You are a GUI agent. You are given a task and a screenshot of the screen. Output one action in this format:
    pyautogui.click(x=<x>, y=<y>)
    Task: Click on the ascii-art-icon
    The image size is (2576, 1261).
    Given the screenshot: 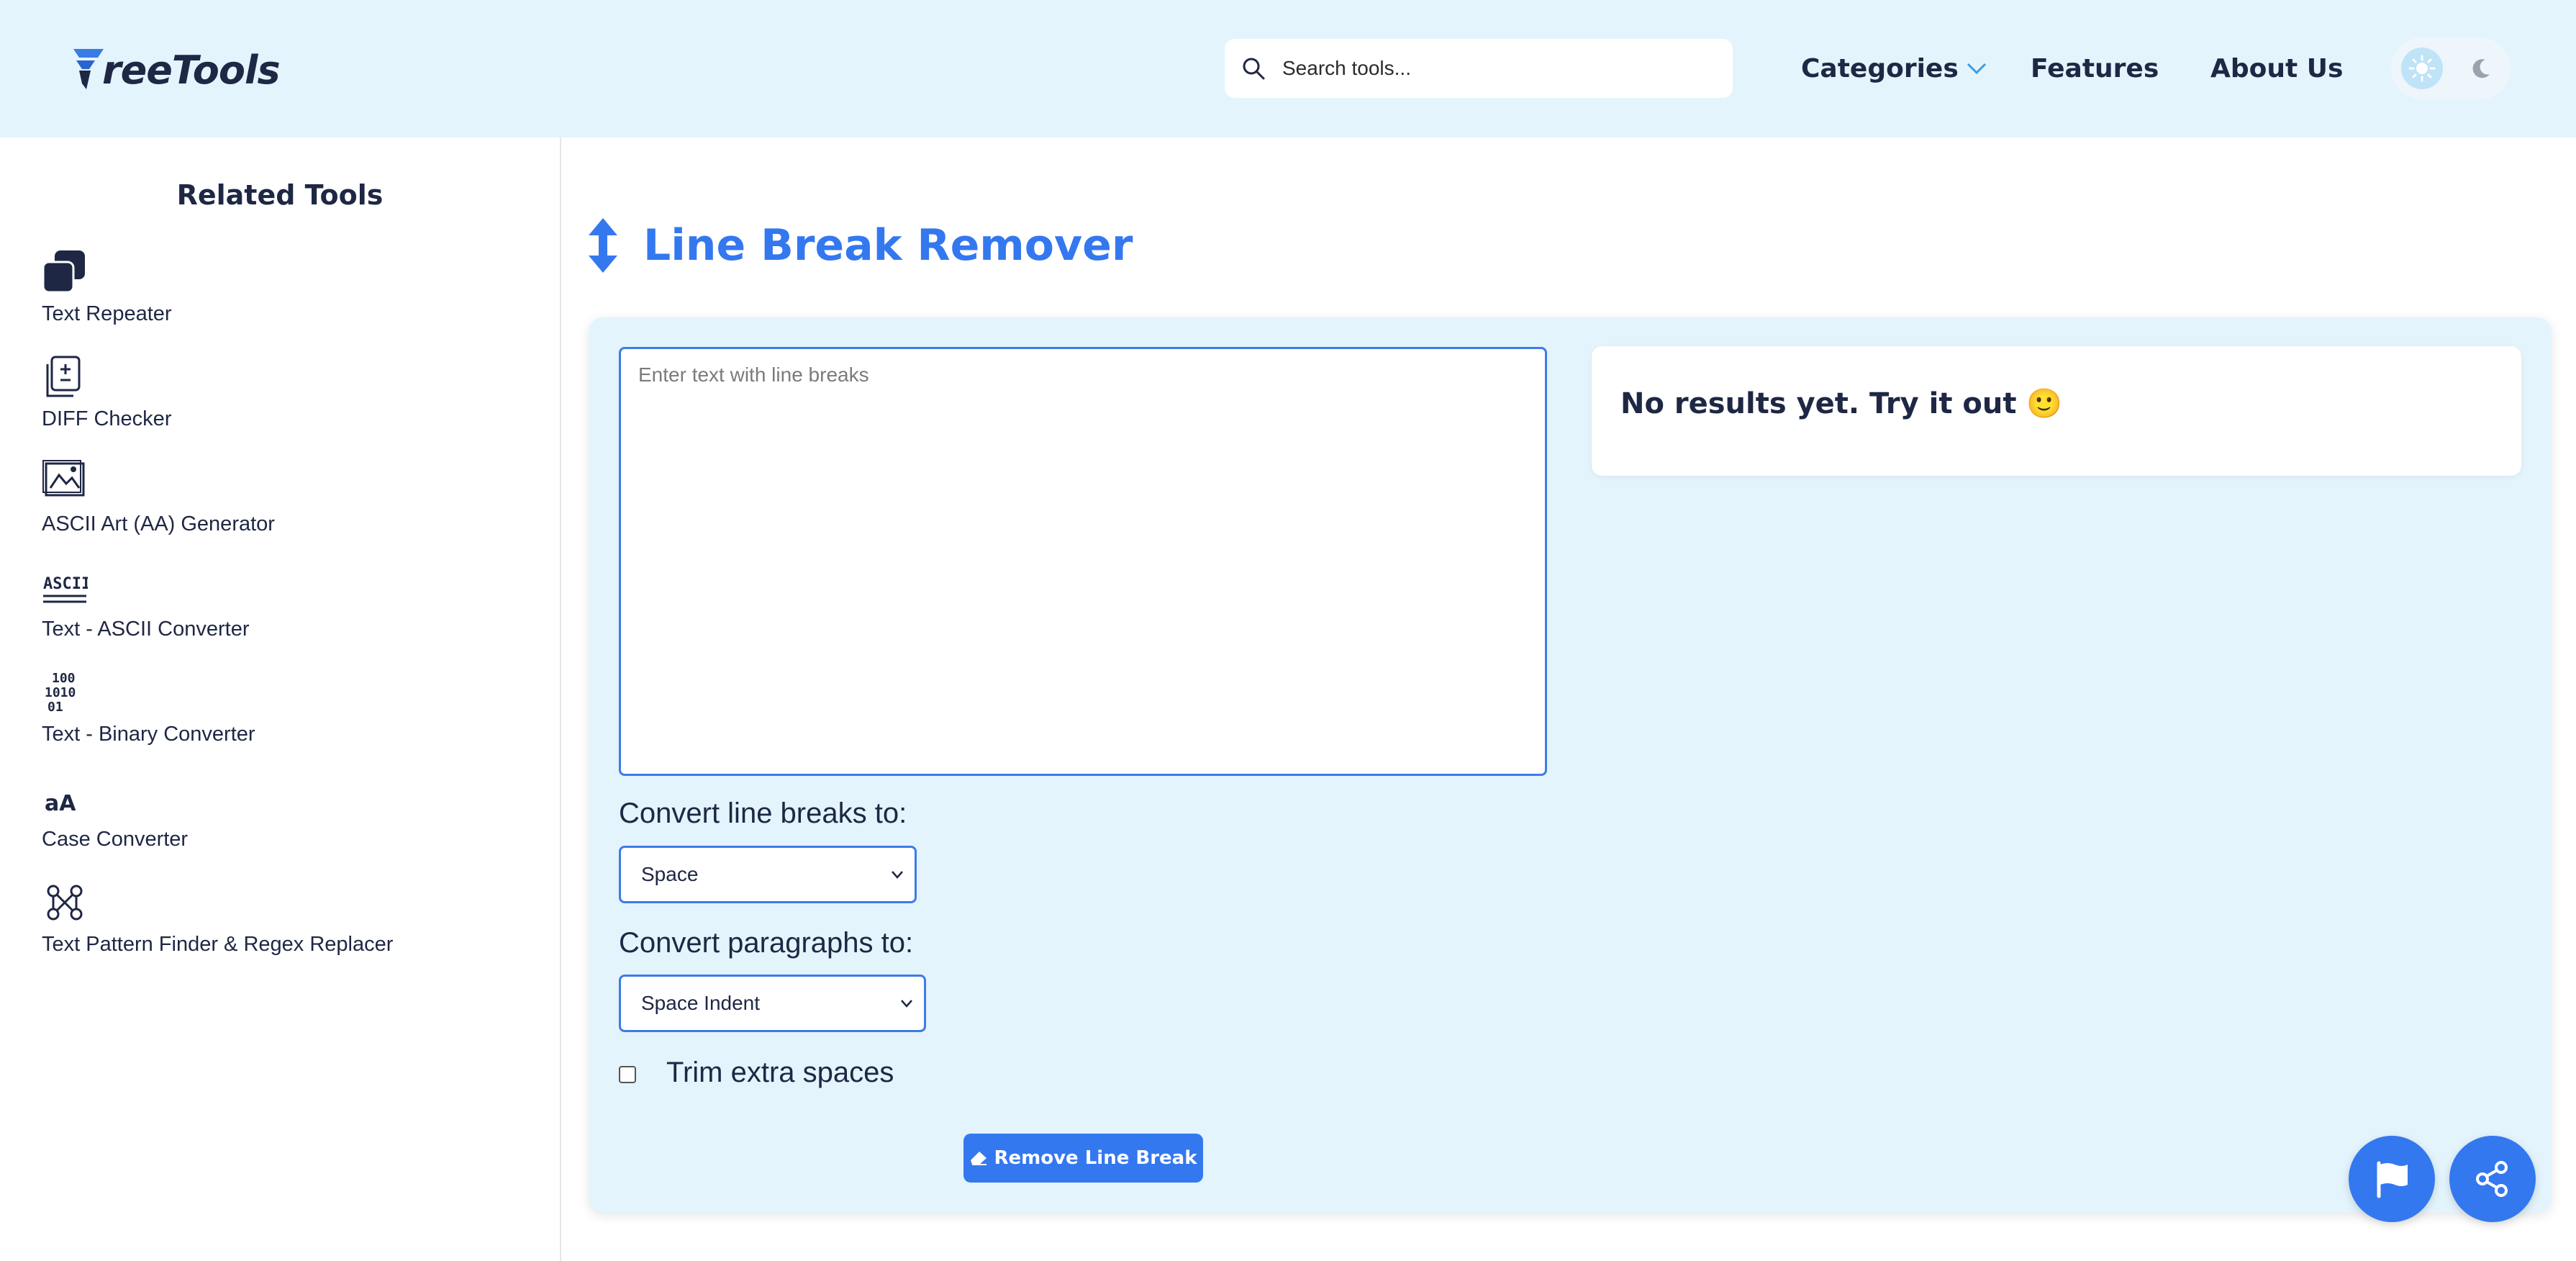 What is the action you would take?
    pyautogui.click(x=64, y=478)
    